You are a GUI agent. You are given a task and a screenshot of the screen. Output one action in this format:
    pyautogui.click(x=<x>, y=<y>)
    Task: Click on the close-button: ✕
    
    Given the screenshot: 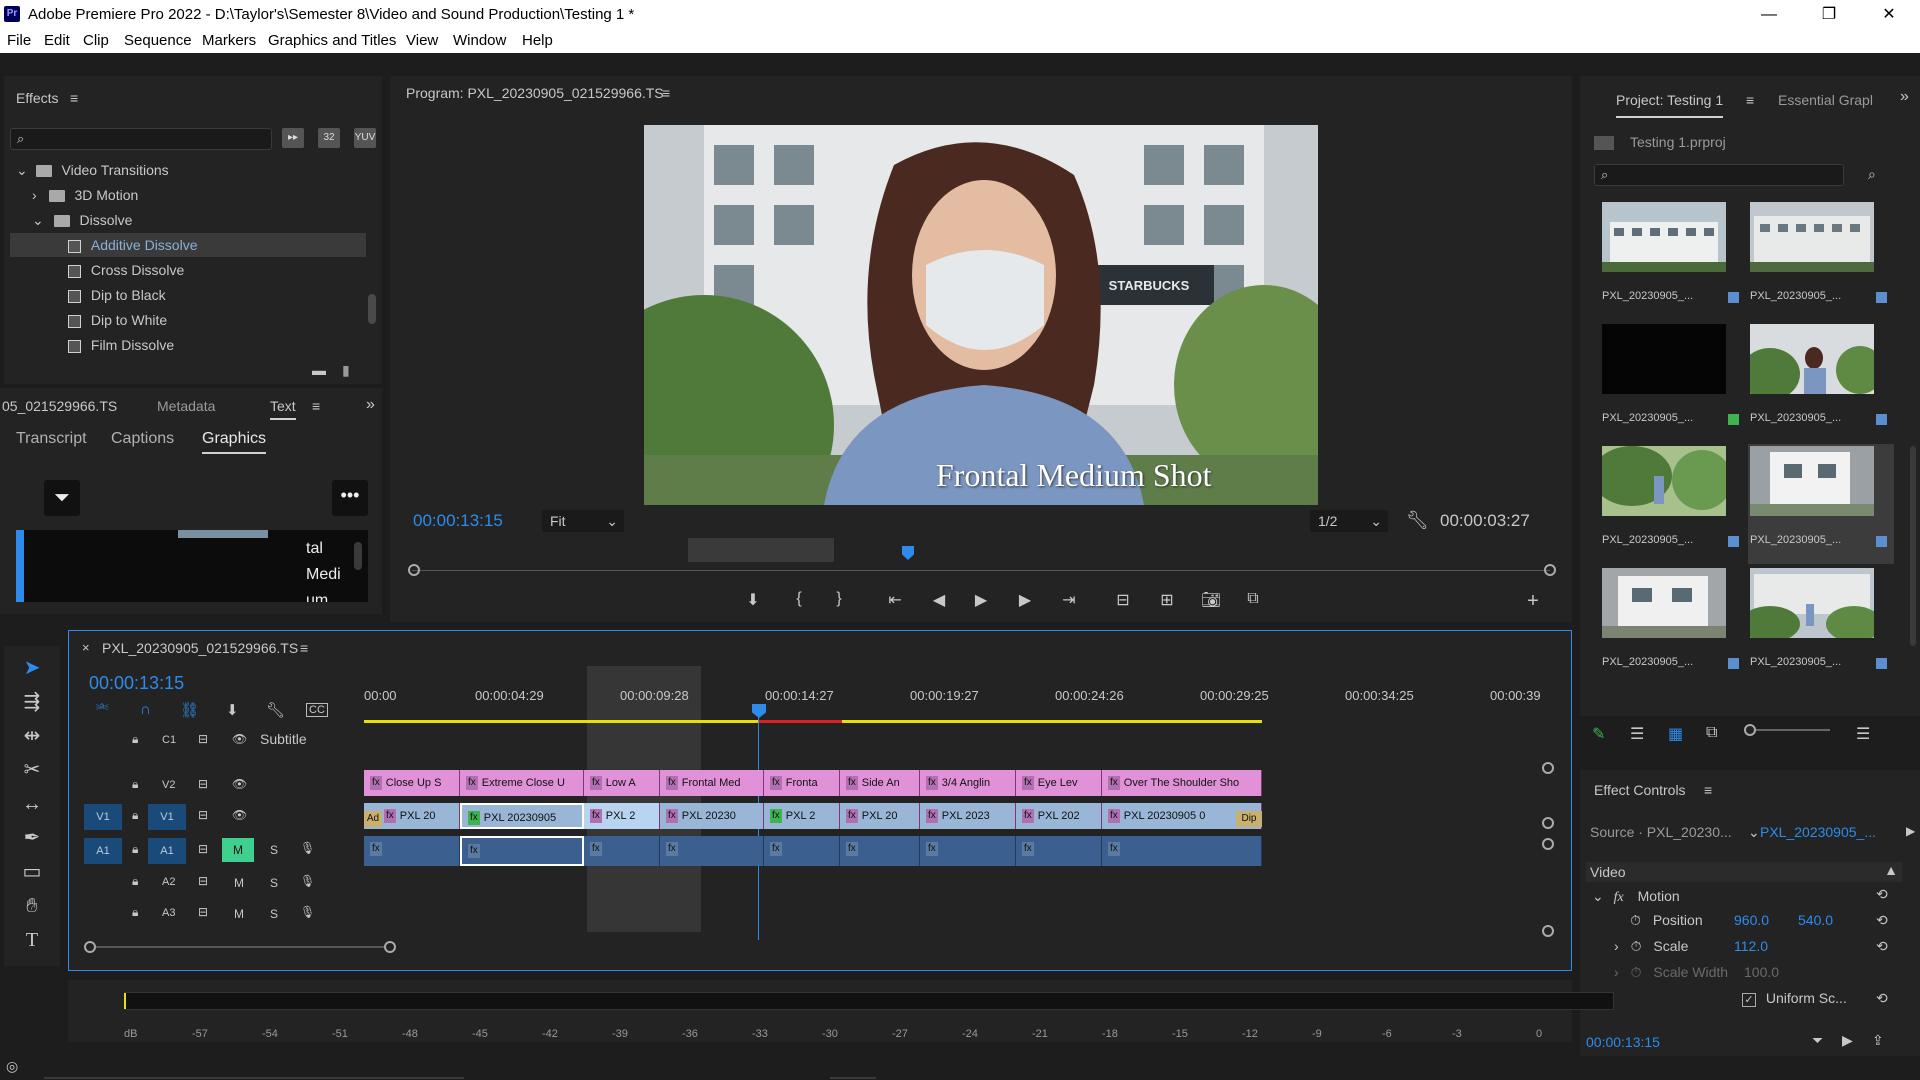 What is the action you would take?
    pyautogui.click(x=1889, y=14)
    